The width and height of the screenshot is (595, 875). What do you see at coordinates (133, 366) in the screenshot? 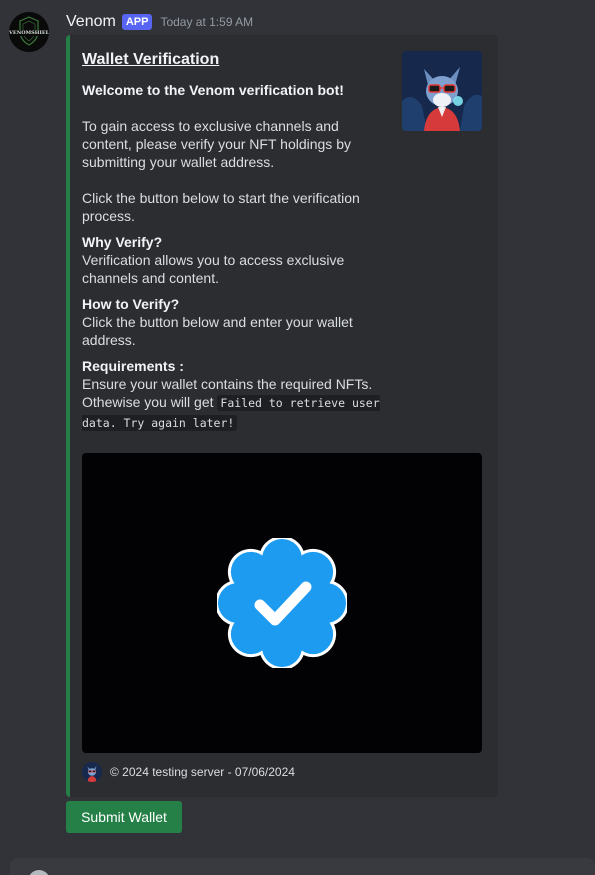
I see `requirements-heading: Requirements :` at bounding box center [133, 366].